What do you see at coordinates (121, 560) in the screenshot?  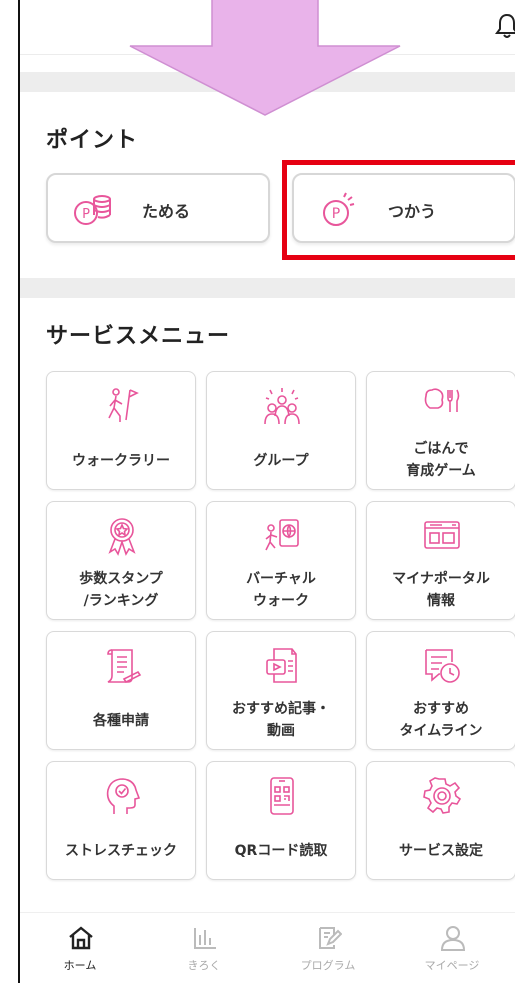 I see `menu-tile-ranking: 歩数スタンプ /ランキング` at bounding box center [121, 560].